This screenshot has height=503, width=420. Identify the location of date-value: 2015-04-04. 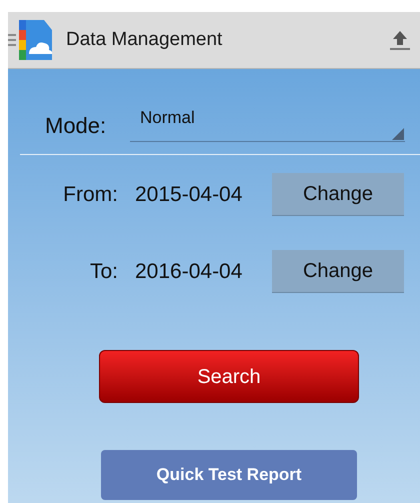
(189, 195).